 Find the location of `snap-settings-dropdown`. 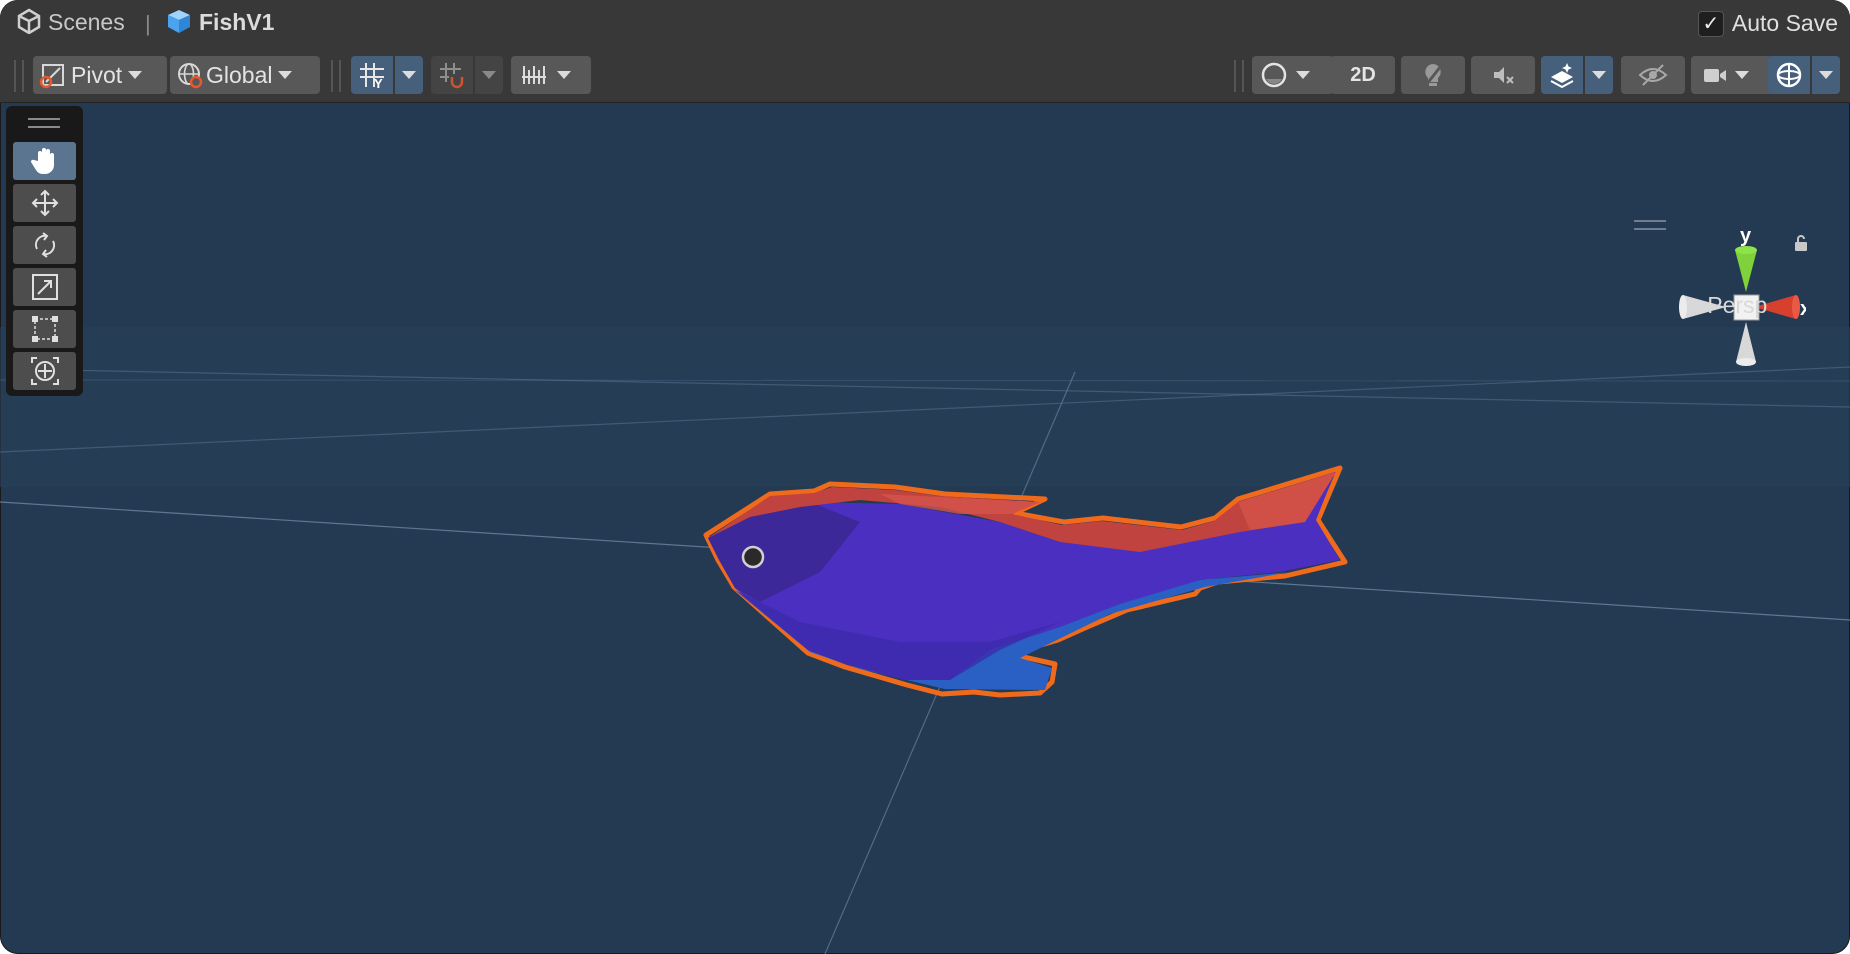

snap-settings-dropdown is located at coordinates (551, 75).